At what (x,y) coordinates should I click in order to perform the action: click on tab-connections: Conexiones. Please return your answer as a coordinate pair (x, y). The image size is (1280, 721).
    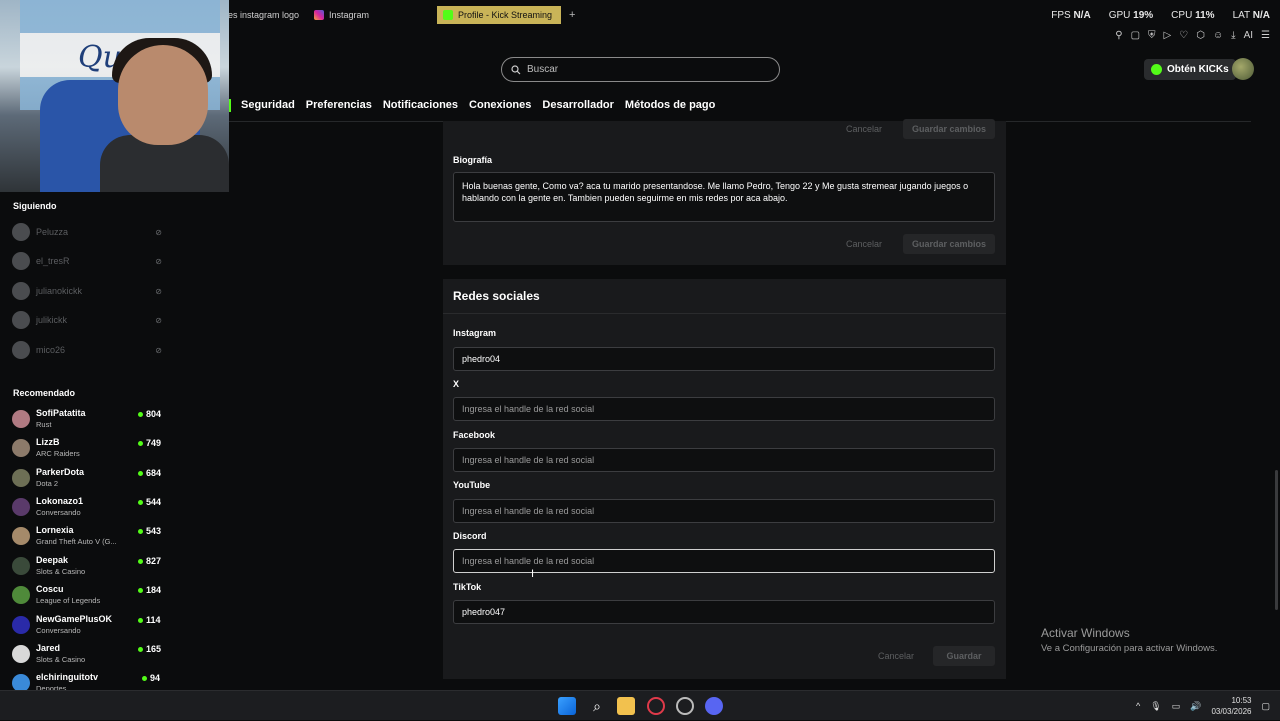
    Looking at the image, I should click on (500, 106).